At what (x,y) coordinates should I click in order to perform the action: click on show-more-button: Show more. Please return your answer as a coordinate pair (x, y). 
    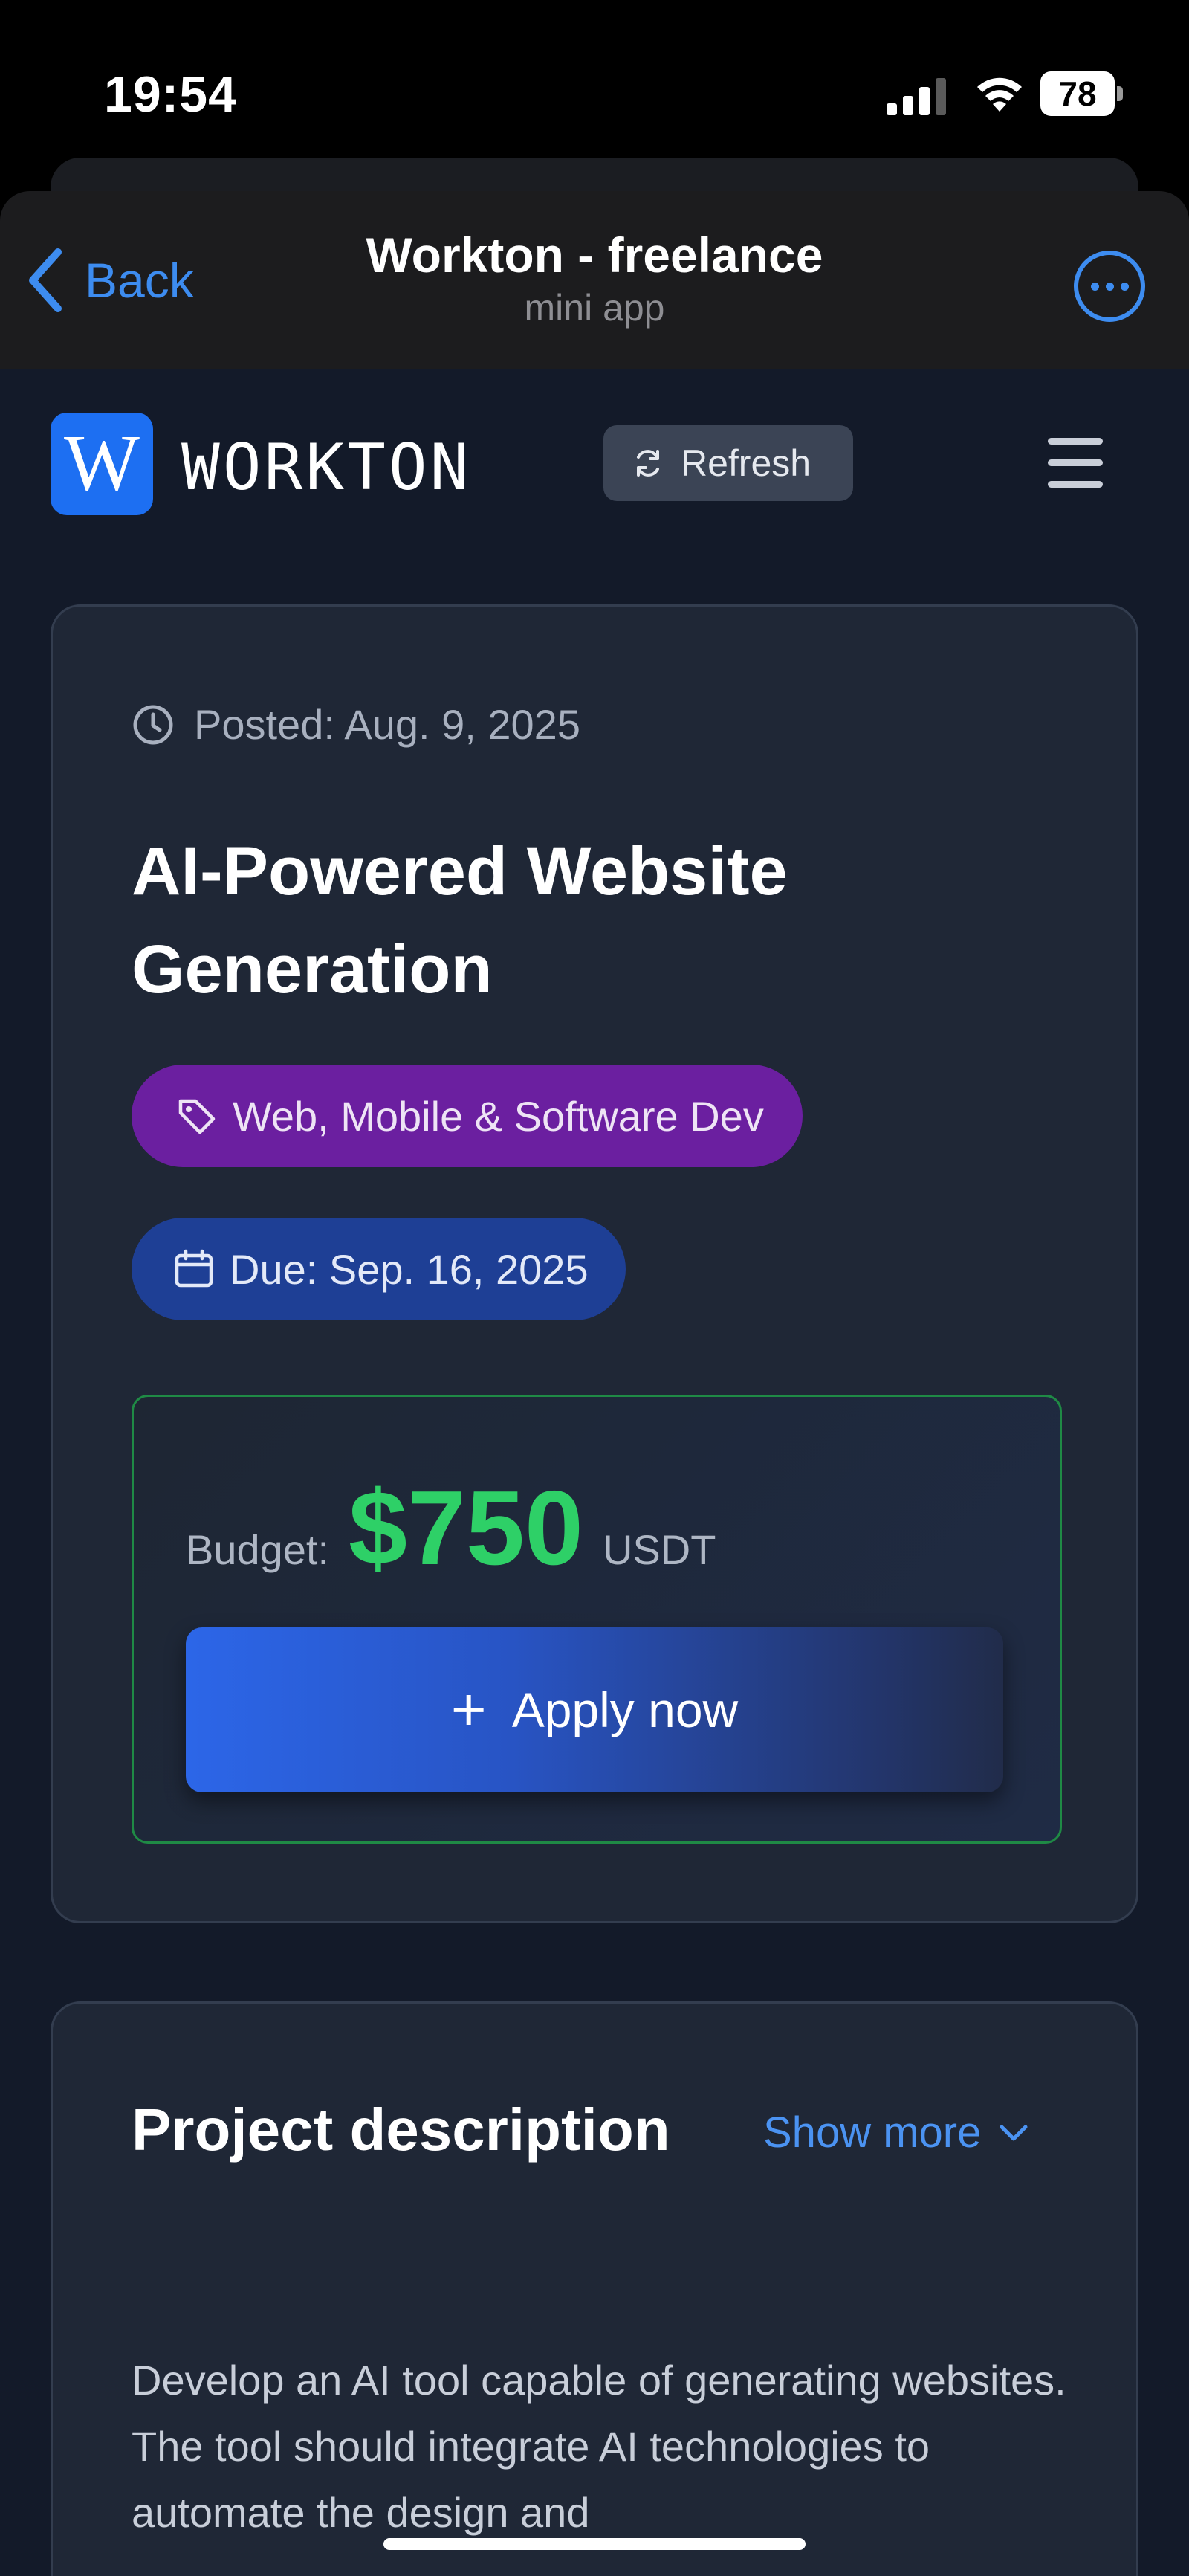
    Looking at the image, I should click on (897, 2132).